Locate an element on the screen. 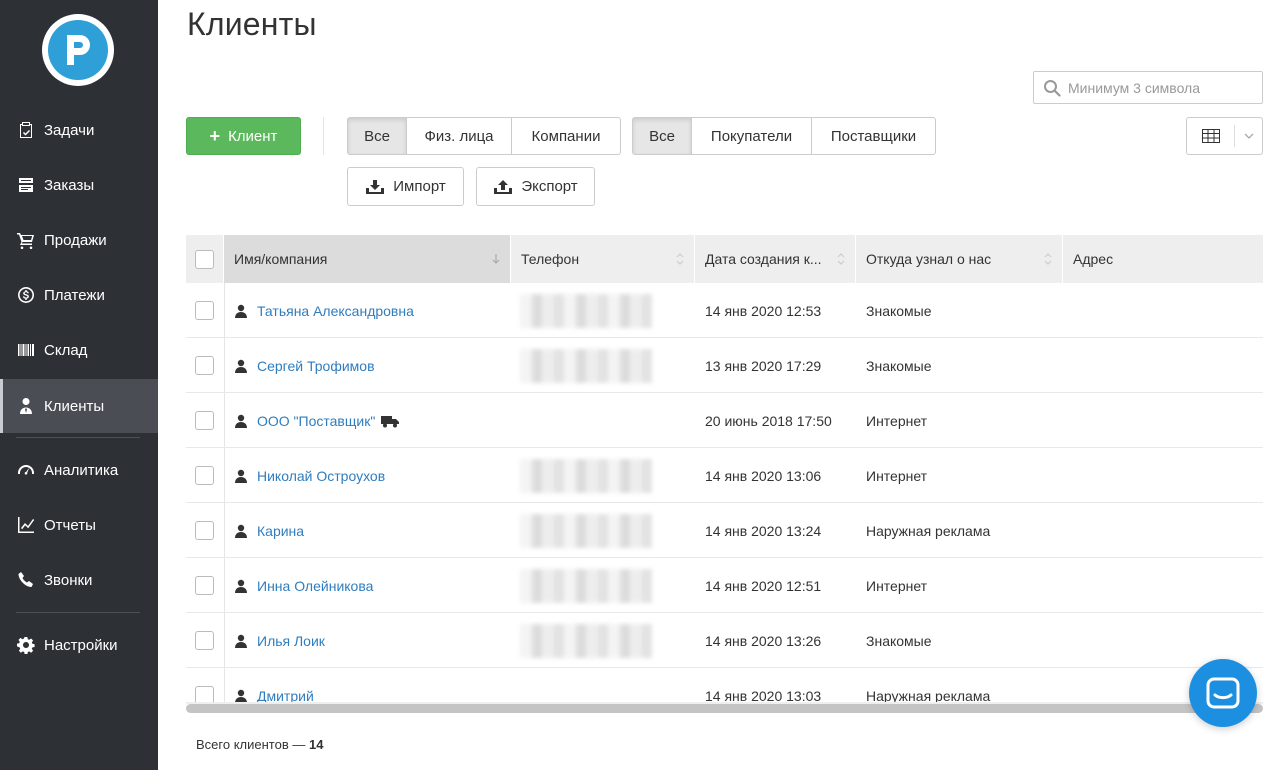 The image size is (1280, 770). type-filter-all: Все is located at coordinates (377, 136).